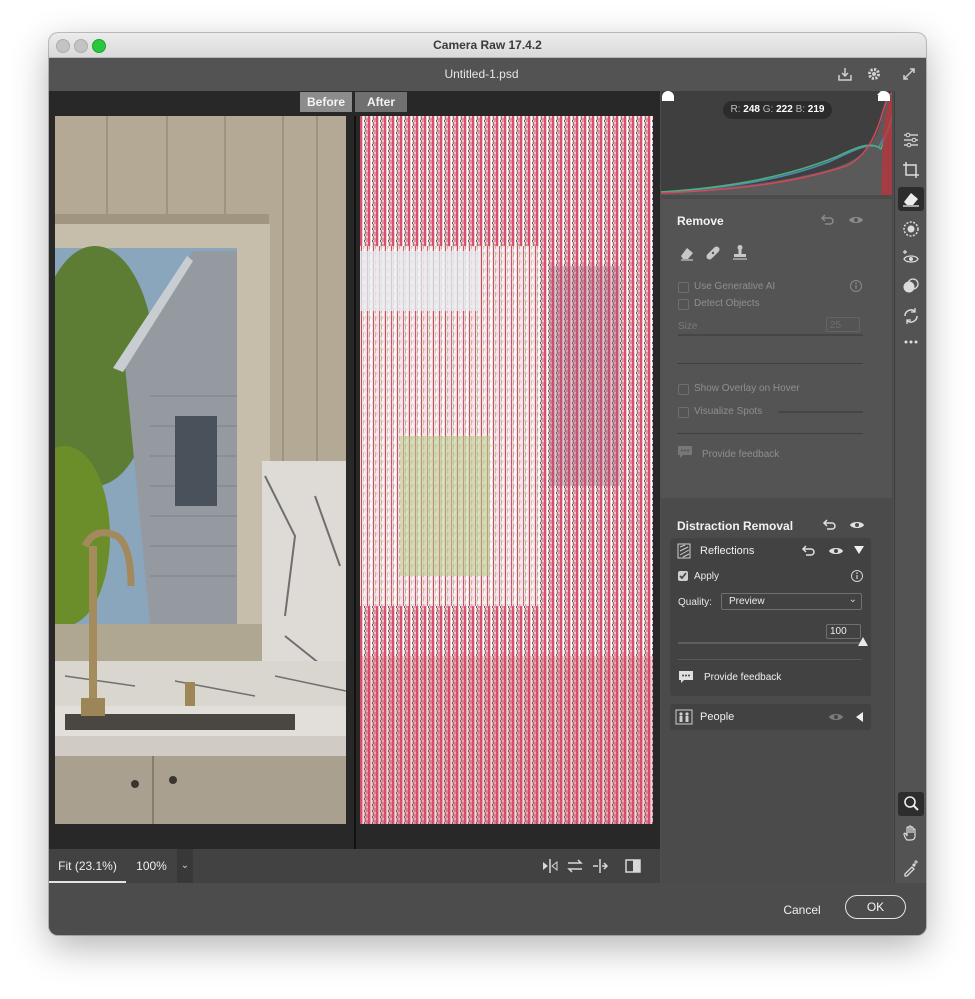  I want to click on quality-select: Preview ⌄, so click(791, 601).